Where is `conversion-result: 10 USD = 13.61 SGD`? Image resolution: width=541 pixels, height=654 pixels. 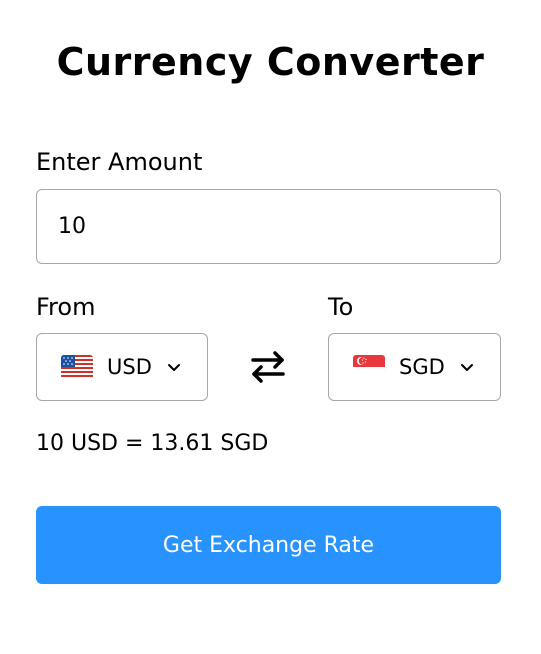 conversion-result: 10 USD = 13.61 SGD is located at coordinates (152, 443).